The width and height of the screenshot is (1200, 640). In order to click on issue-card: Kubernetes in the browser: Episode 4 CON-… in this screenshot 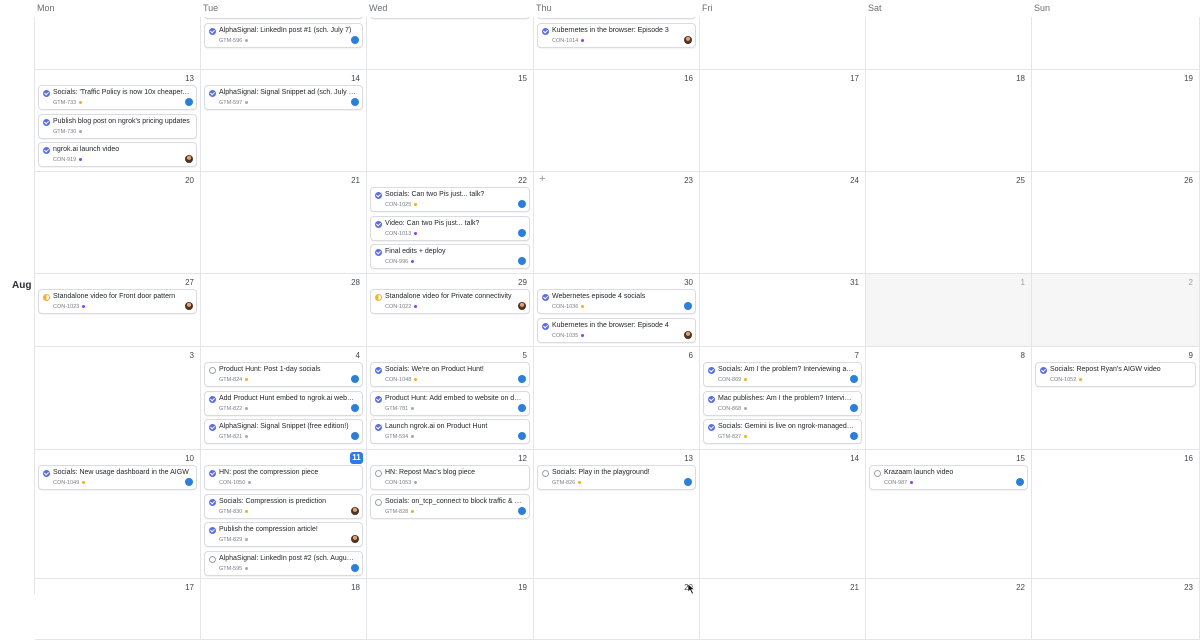, I will do `click(616, 330)`.